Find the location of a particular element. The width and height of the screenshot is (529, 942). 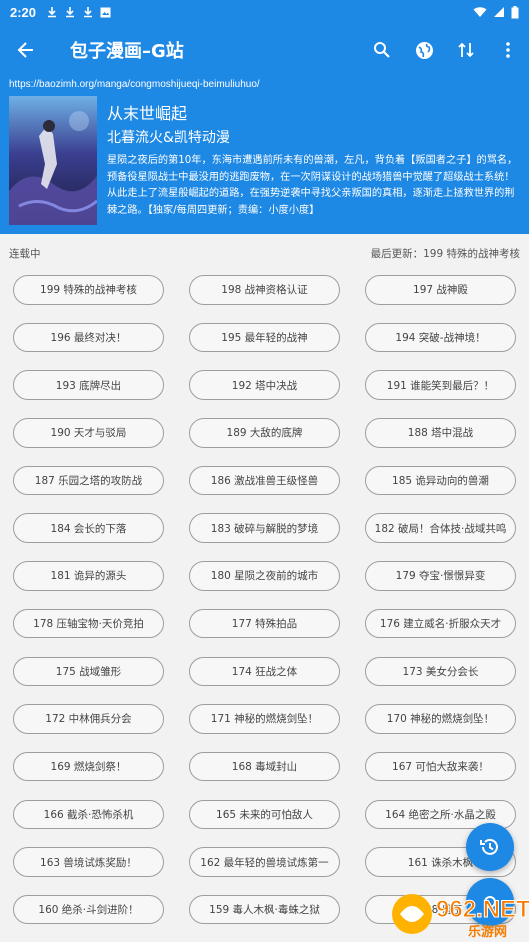

history-icon is located at coordinates (489, 846).